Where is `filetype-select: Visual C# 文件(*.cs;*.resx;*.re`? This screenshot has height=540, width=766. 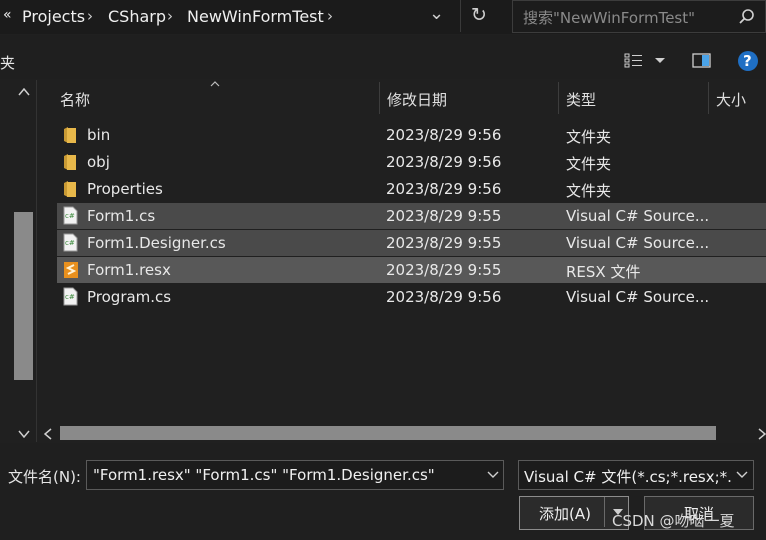 filetype-select: Visual C# 文件(*.cs;*.resx;*.re is located at coordinates (636, 475).